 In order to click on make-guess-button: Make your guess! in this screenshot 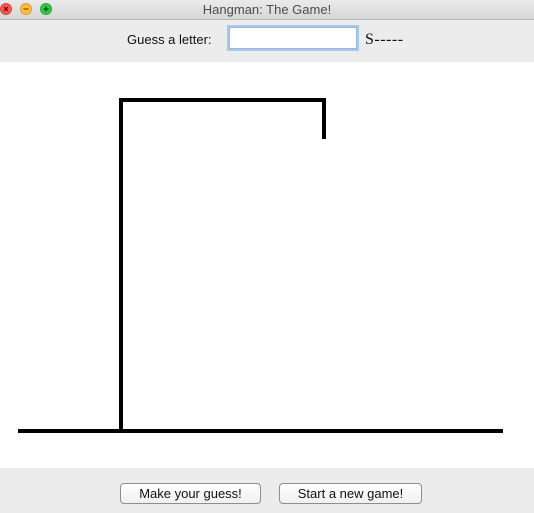, I will do `click(190, 493)`.